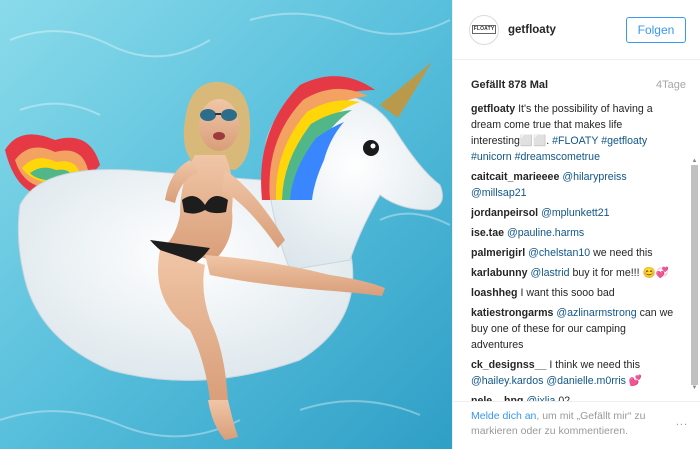 Image resolution: width=700 pixels, height=449 pixels. Describe the element at coordinates (532, 30) in the screenshot. I see `username-link: getfloaty` at that location.